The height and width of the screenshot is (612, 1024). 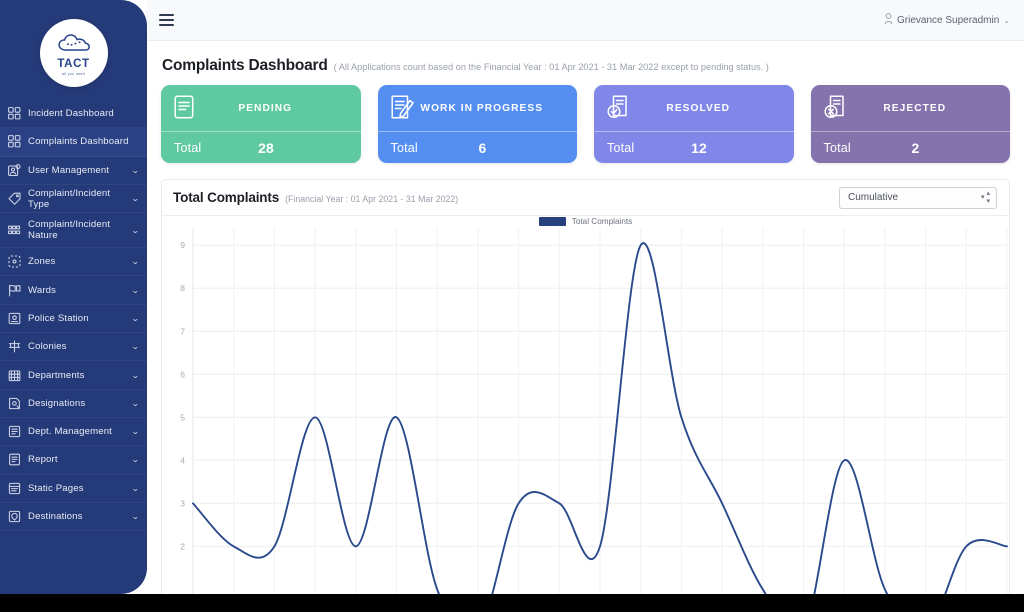 I want to click on sidebar-item-label: Departments, so click(x=56, y=375).